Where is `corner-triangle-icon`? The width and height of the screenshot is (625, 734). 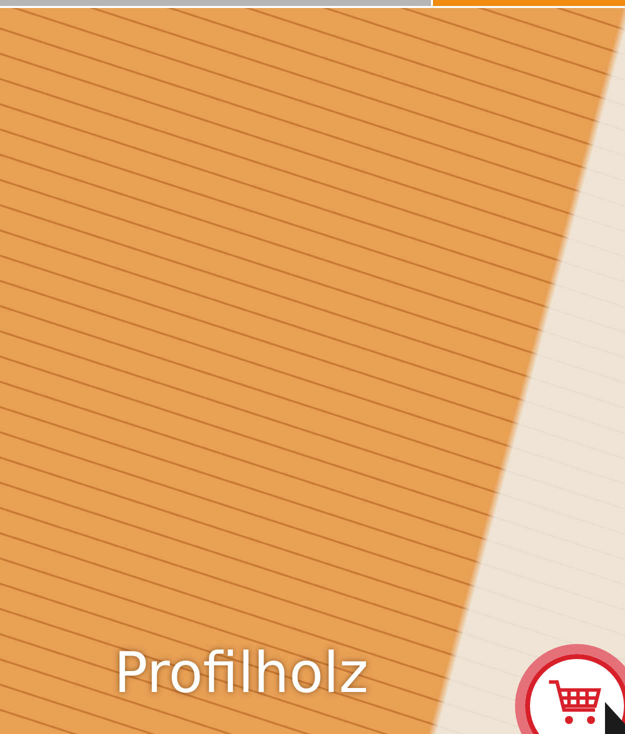 corner-triangle-icon is located at coordinates (615, 718).